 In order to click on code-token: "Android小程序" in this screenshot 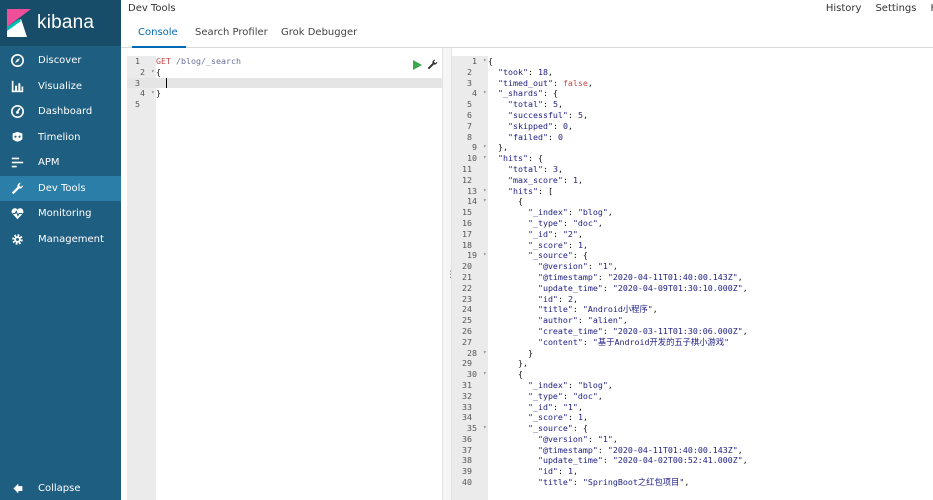, I will do `click(617, 309)`.